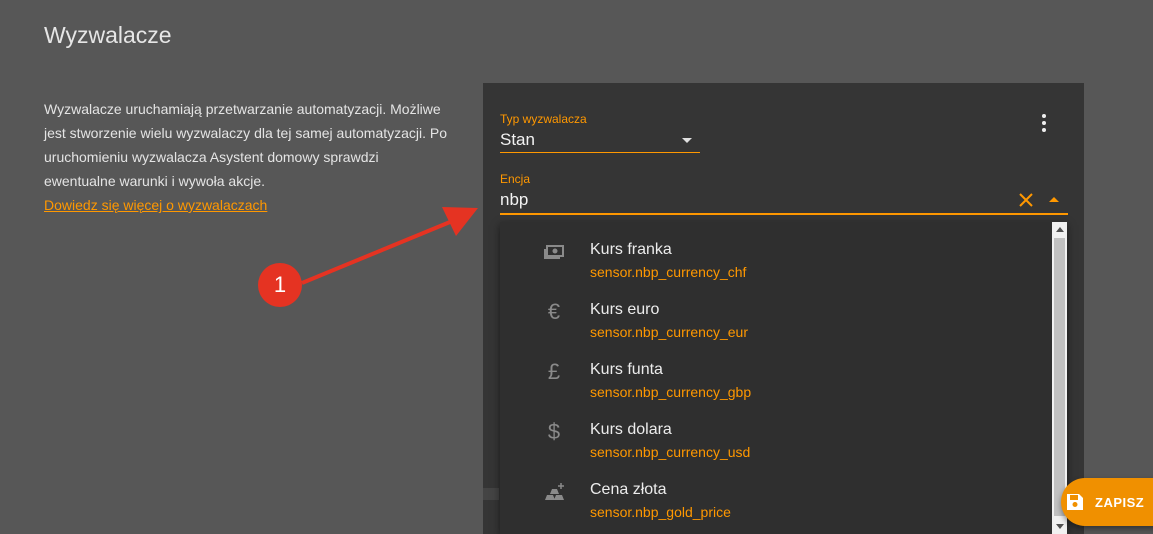 The width and height of the screenshot is (1153, 534). Describe the element at coordinates (631, 249) in the screenshot. I see `option-name: Kurs franka` at that location.